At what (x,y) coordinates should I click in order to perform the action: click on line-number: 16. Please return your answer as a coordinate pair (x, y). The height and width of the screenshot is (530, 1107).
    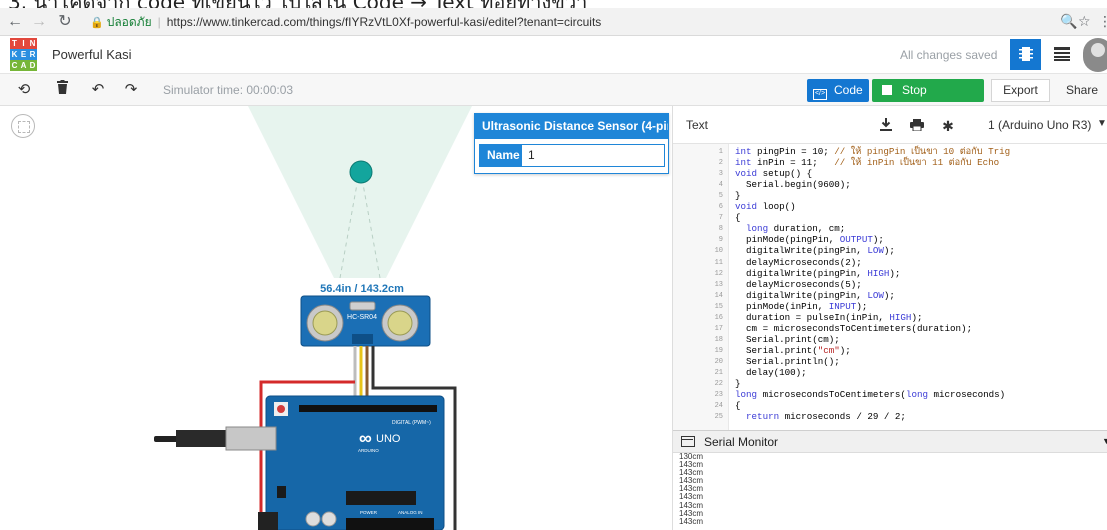
    Looking at the image, I should click on (718, 317).